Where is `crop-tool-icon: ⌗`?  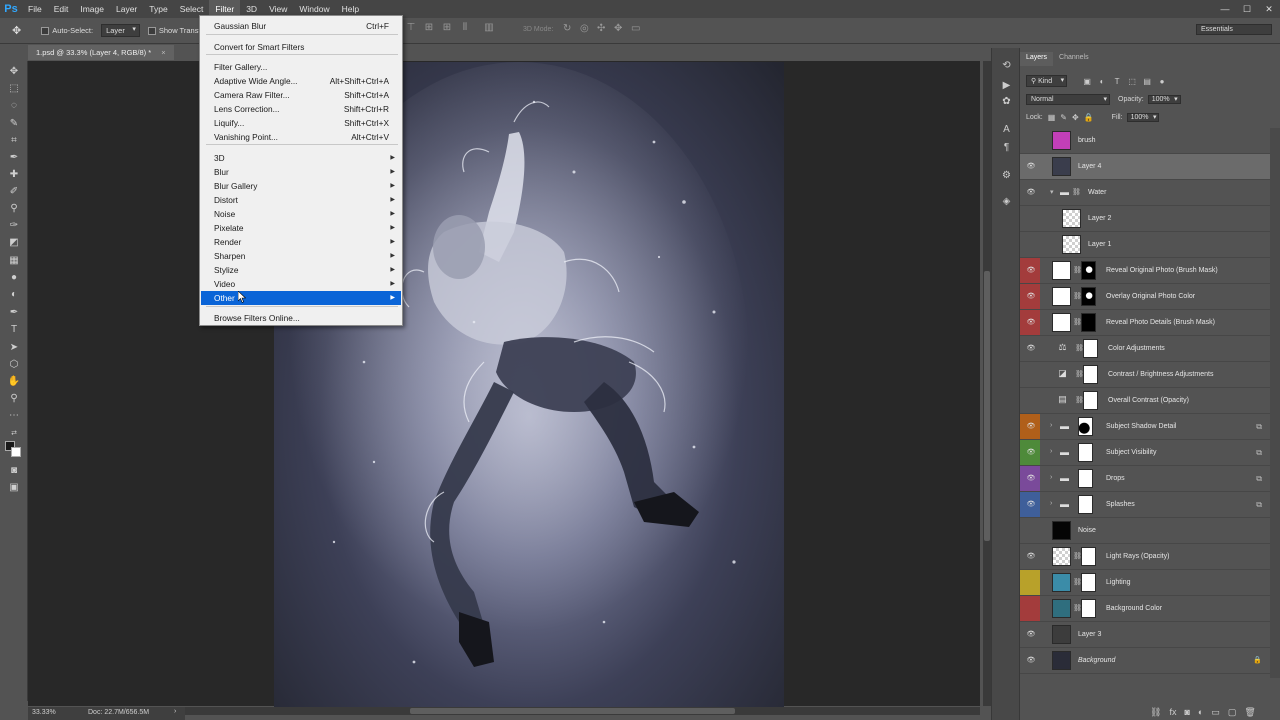
crop-tool-icon: ⌗ is located at coordinates (14, 141).